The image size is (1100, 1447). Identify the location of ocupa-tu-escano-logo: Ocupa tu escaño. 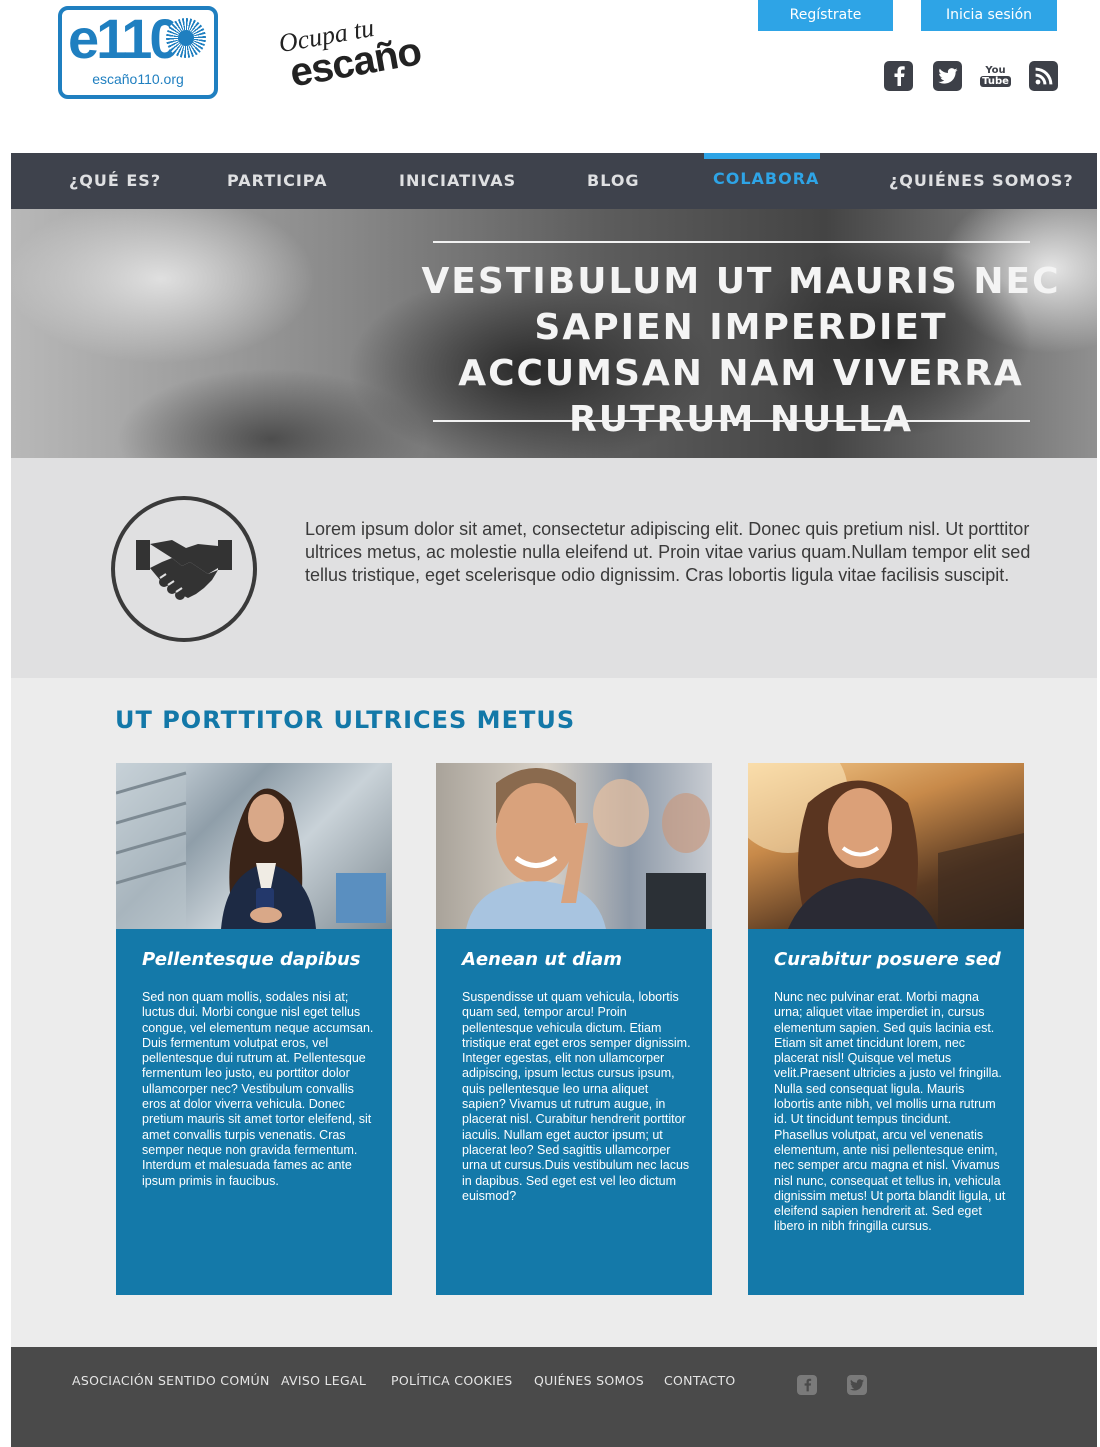
(357, 54).